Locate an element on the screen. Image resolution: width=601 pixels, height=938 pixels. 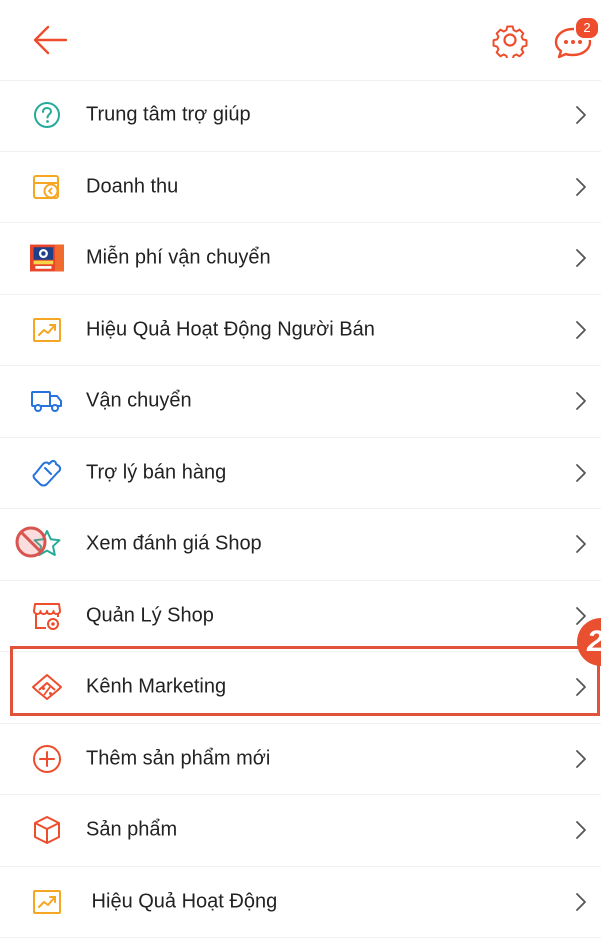
help-circle-icon is located at coordinates (47, 115).